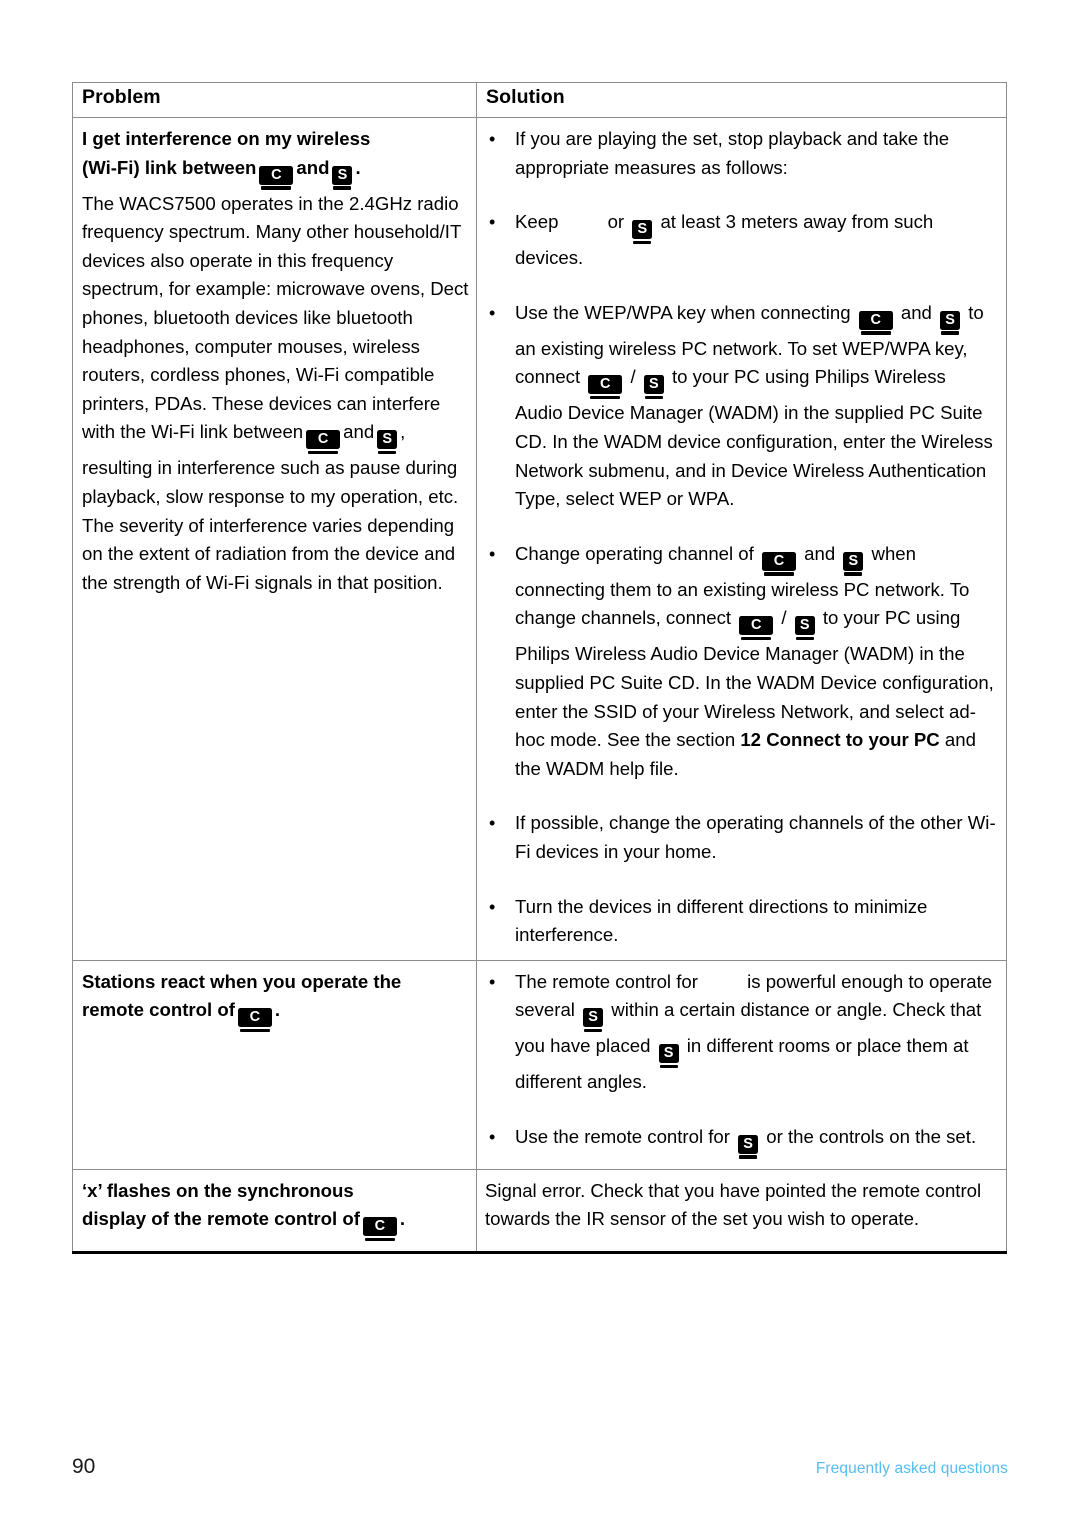 Image resolution: width=1080 pixels, height=1527 pixels. Describe the element at coordinates (609, 981) in the screenshot. I see `solution-text: The remote control for` at that location.